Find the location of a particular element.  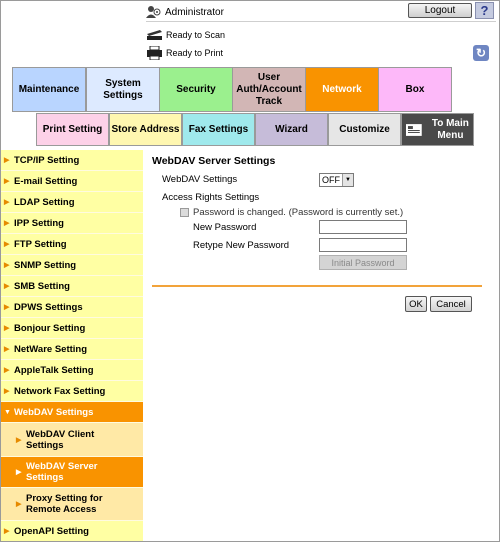

tab-fax-settings: Fax Settings is located at coordinates (218, 129).